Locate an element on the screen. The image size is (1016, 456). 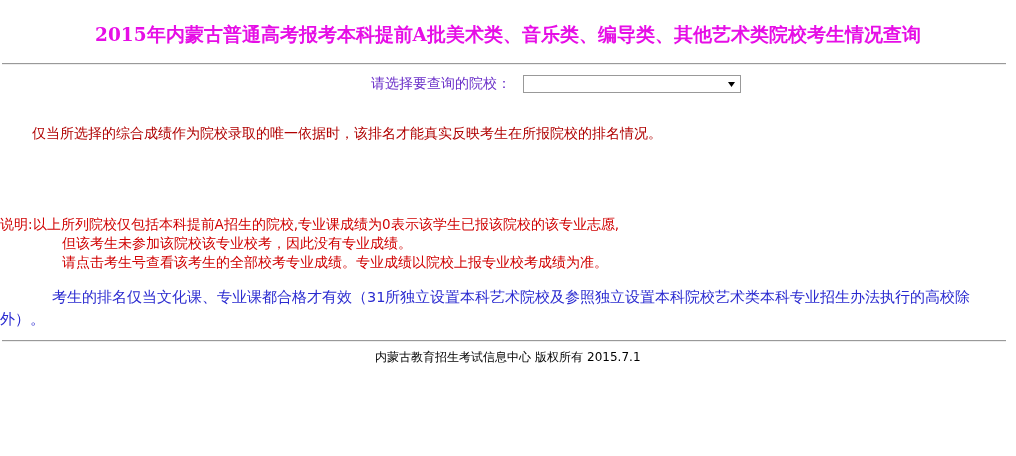
school-dropdown is located at coordinates (632, 84).